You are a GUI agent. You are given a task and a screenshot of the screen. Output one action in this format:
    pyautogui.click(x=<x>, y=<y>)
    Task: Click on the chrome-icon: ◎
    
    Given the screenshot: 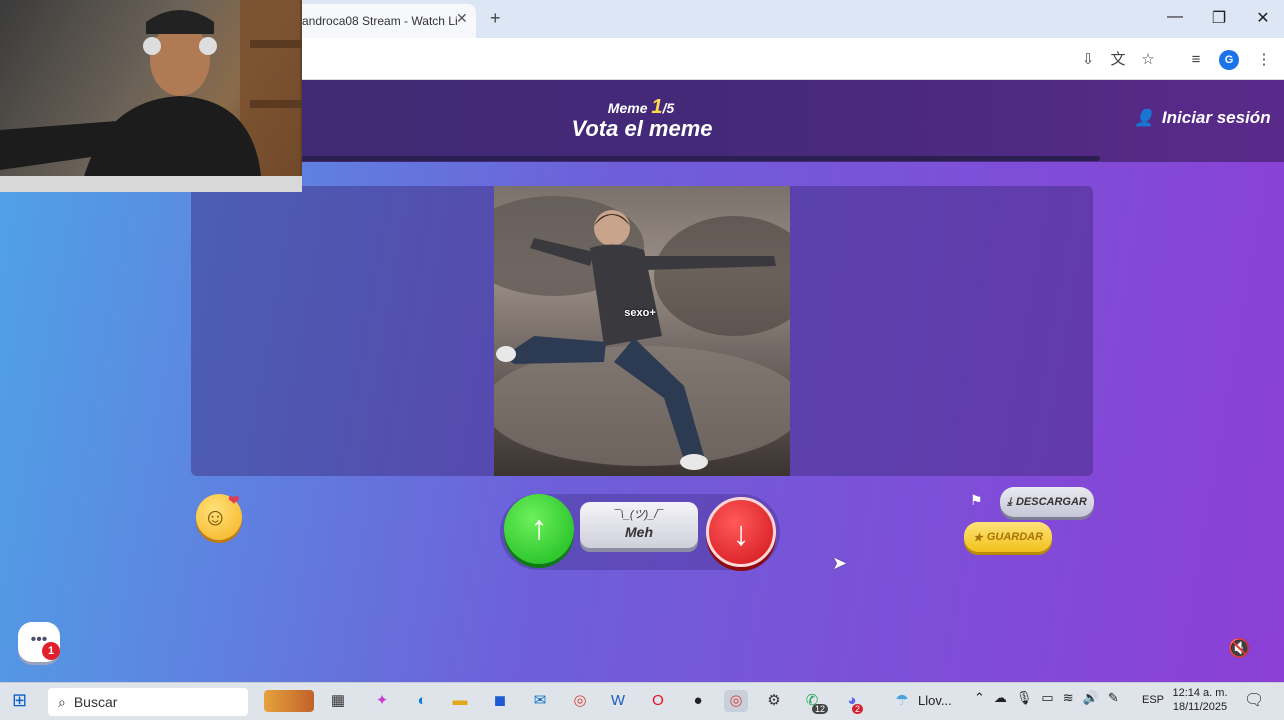 What is the action you would take?
    pyautogui.click(x=580, y=701)
    